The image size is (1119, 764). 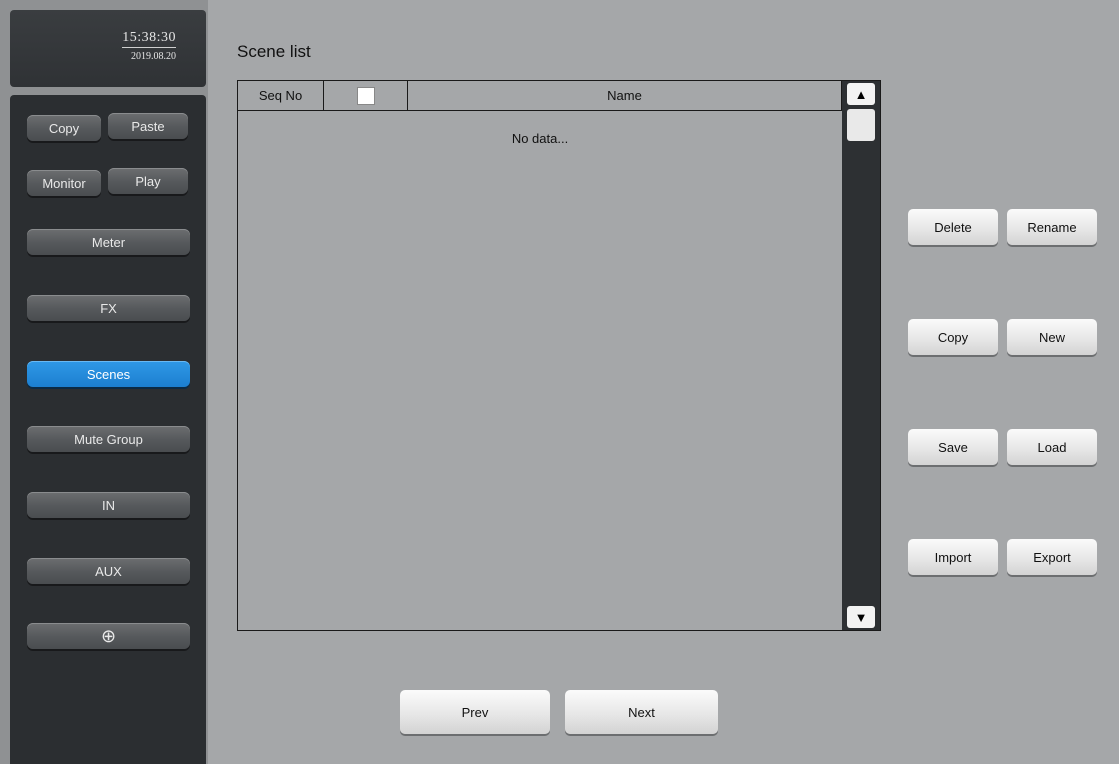 I want to click on import-button: Import, so click(x=953, y=557).